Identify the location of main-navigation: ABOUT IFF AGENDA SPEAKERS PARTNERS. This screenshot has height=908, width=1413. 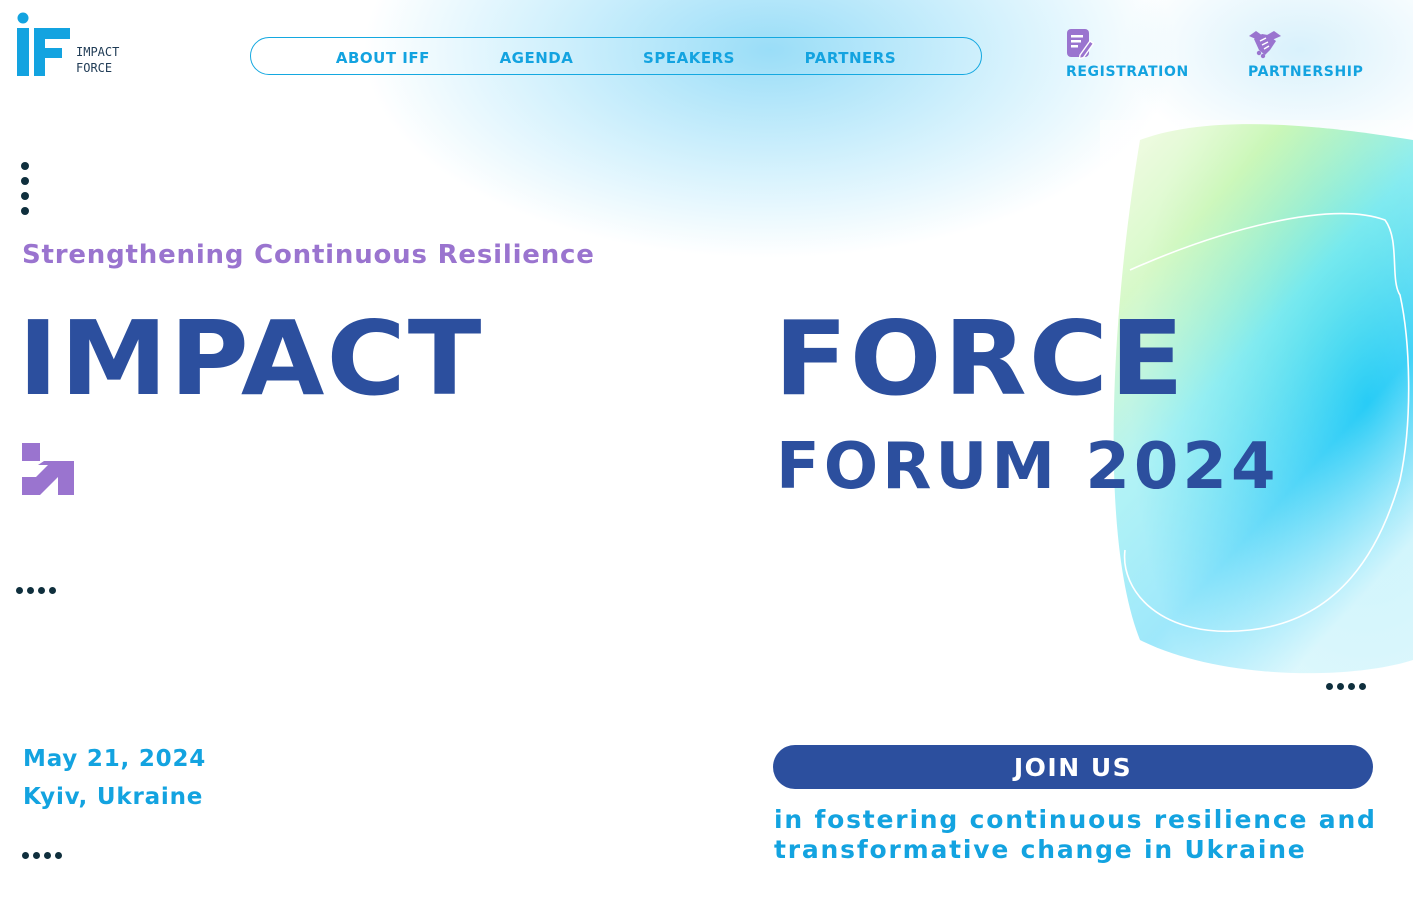
(616, 56).